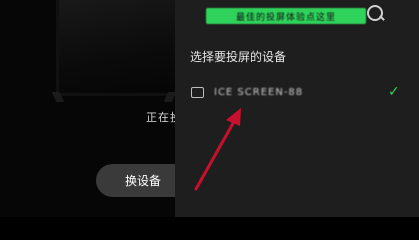 This screenshot has height=240, width=419. I want to click on device-list-item: ICE SCREEN-88 ✓, so click(299, 95).